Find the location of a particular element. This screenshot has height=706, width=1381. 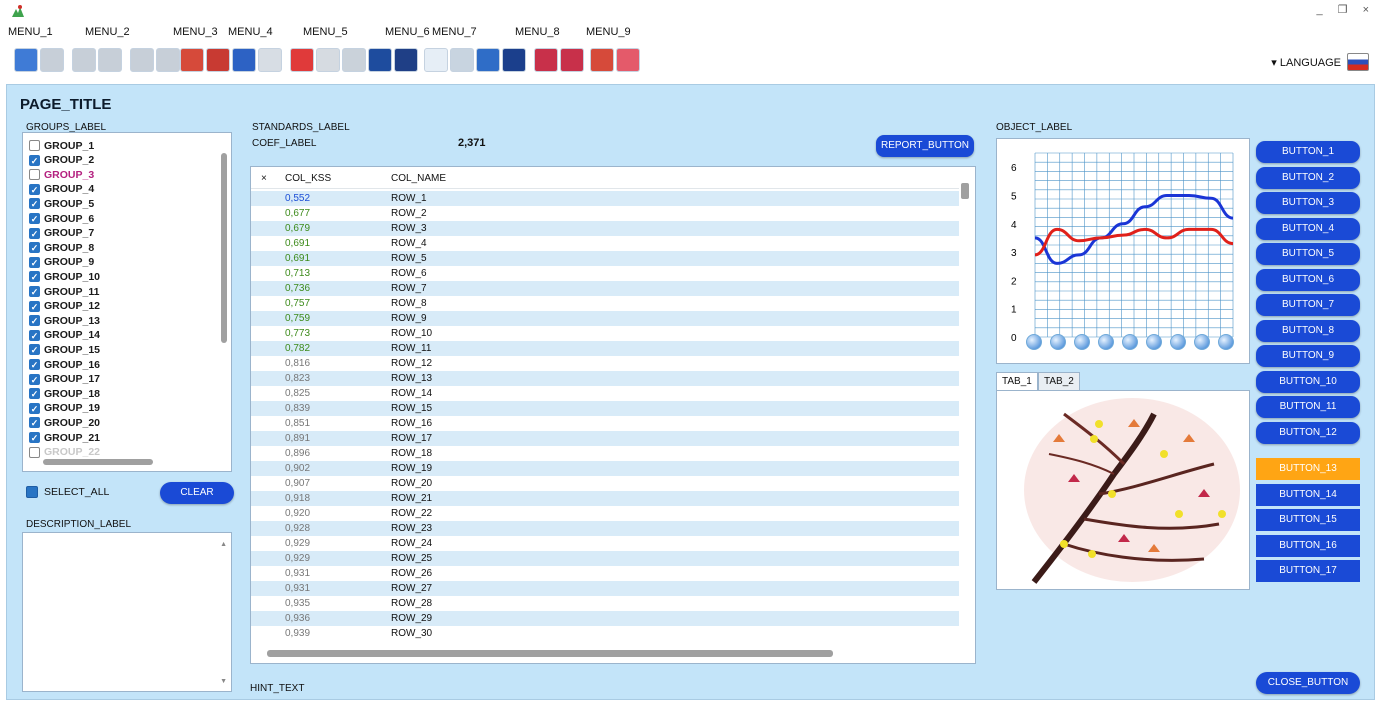

group-item: GROUP_1 is located at coordinates (61, 145).